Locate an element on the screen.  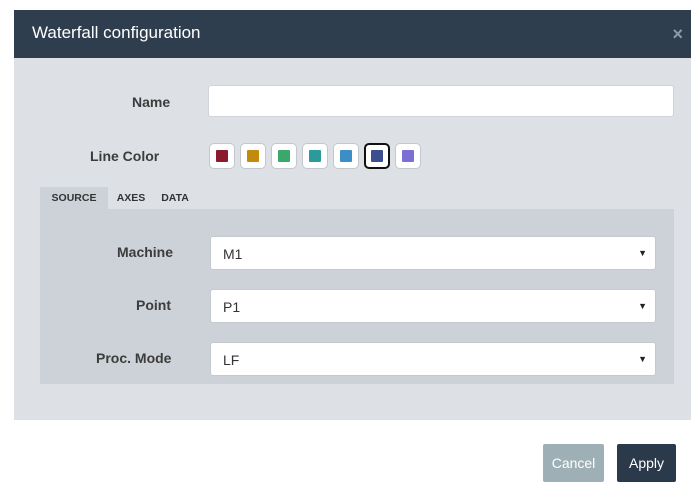
tab-source: SOURCE is located at coordinates (74, 198).